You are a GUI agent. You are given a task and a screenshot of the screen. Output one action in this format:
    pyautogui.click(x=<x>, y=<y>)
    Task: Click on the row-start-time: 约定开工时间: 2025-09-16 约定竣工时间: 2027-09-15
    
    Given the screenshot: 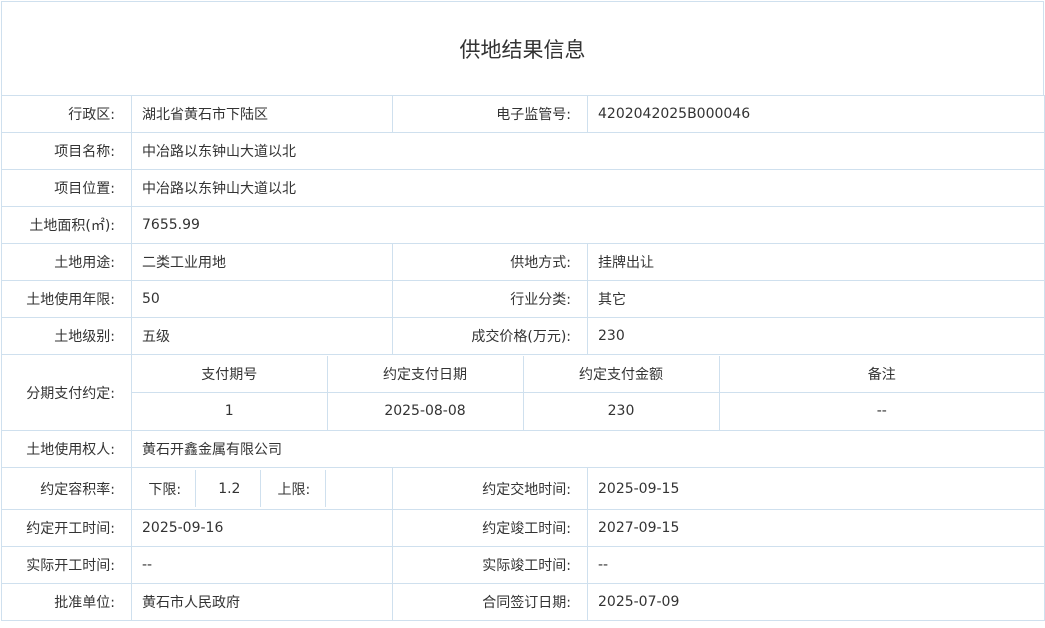 What is the action you would take?
    pyautogui.click(x=523, y=528)
    